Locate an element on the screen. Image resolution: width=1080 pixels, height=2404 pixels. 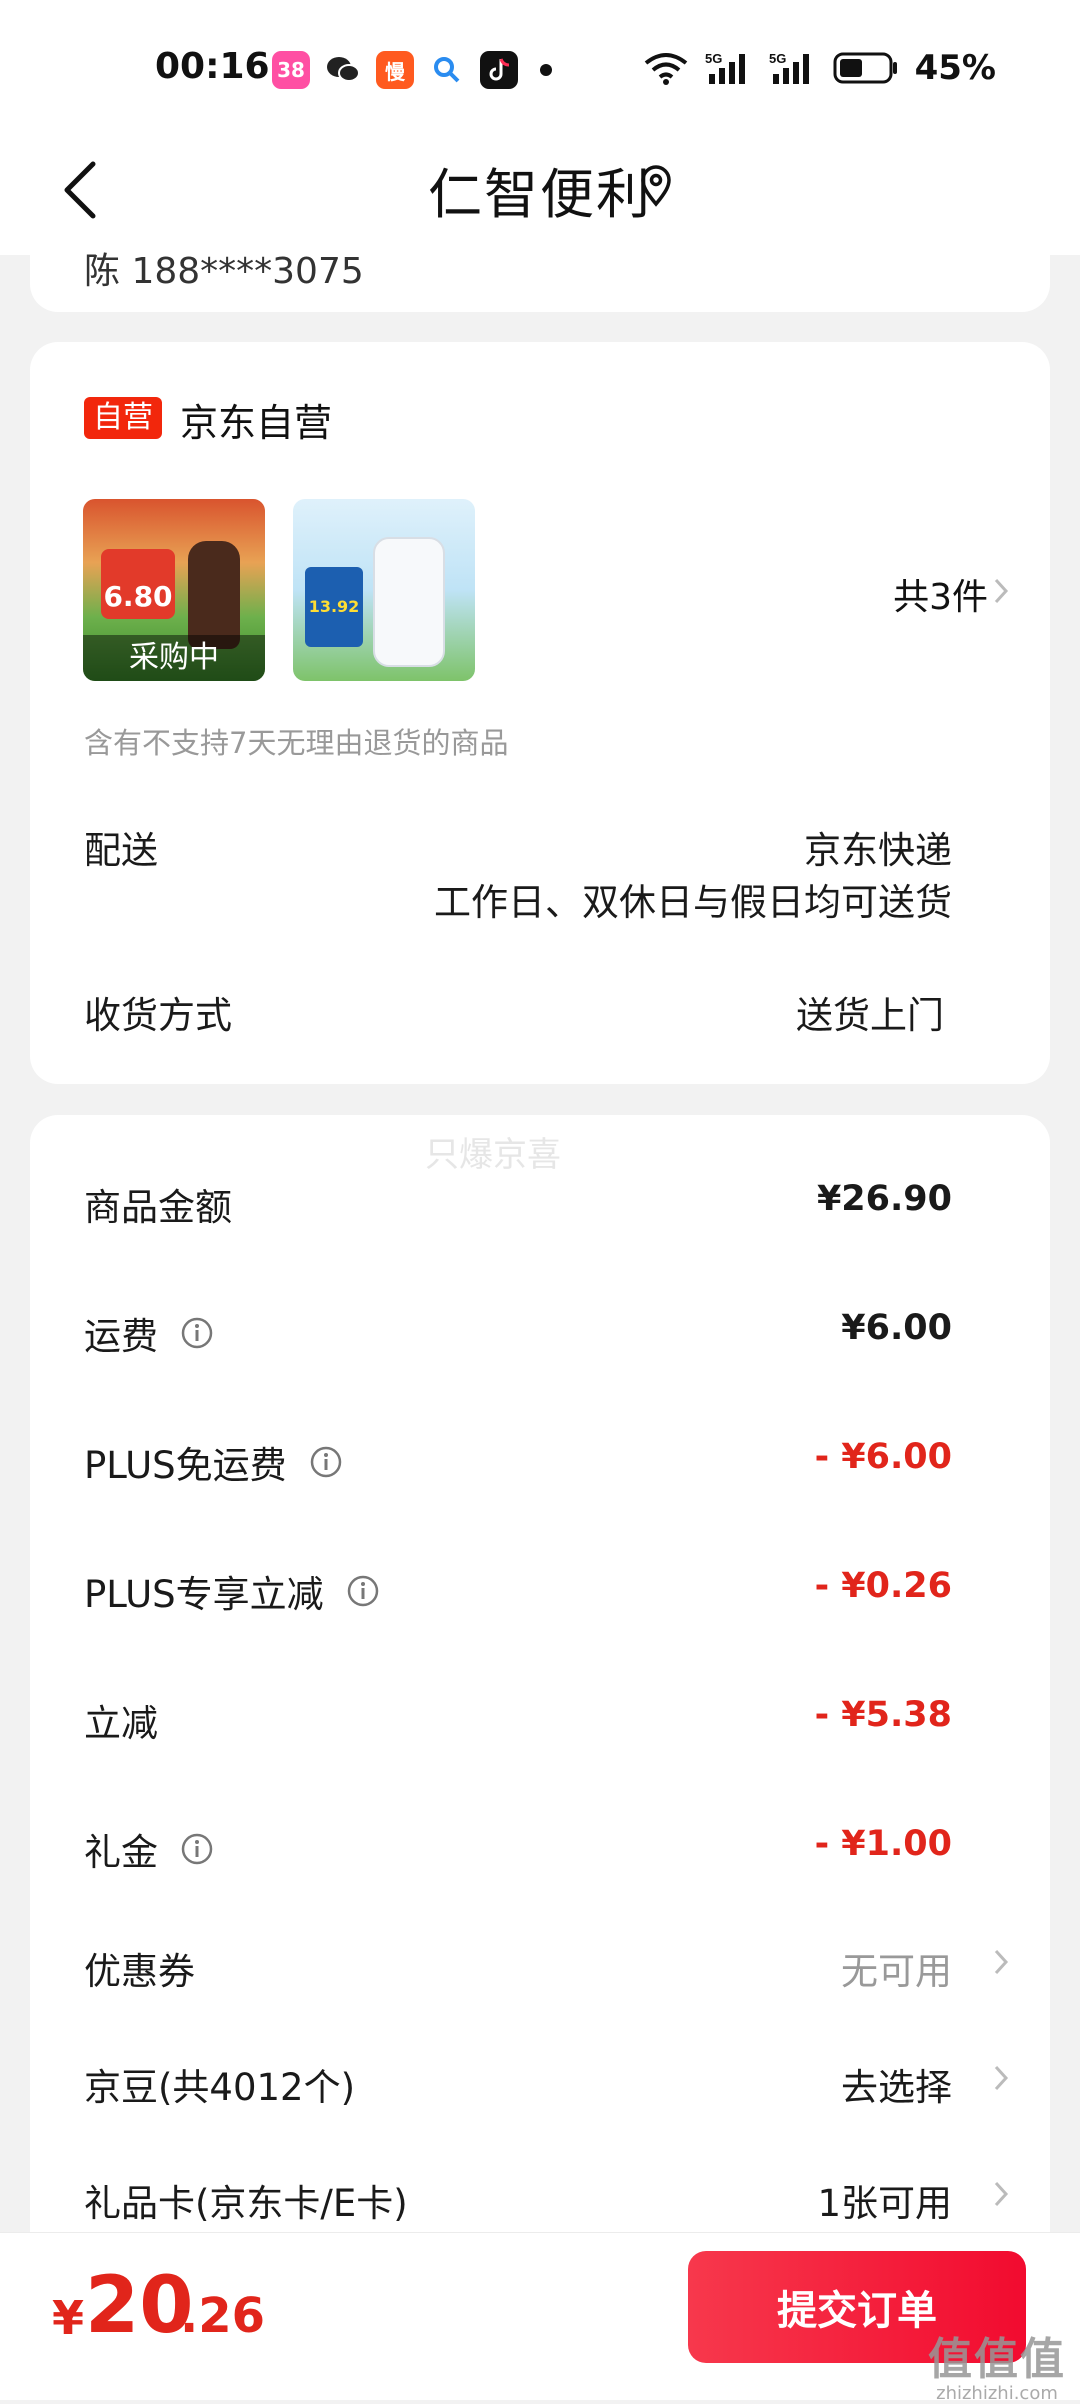
site-watermark-url: zhizhizhi.com is located at coordinates (997, 2393).